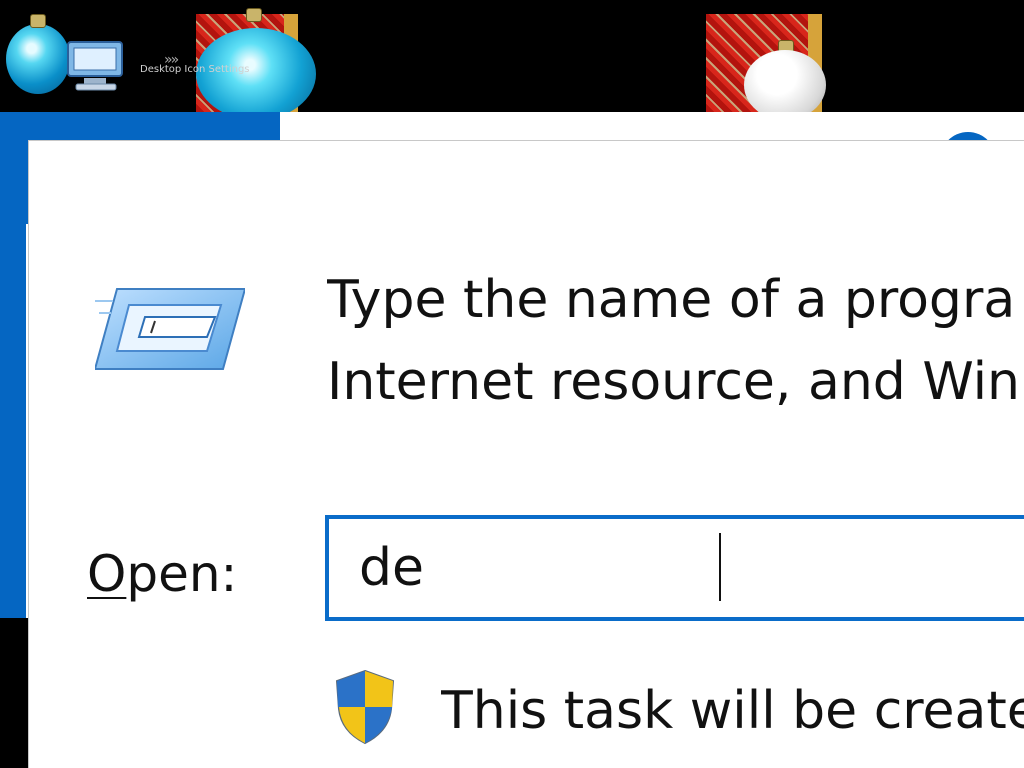 This screenshot has height=768, width=1024. What do you see at coordinates (182, 574) in the screenshot?
I see `open-label-rest: pen:` at bounding box center [182, 574].